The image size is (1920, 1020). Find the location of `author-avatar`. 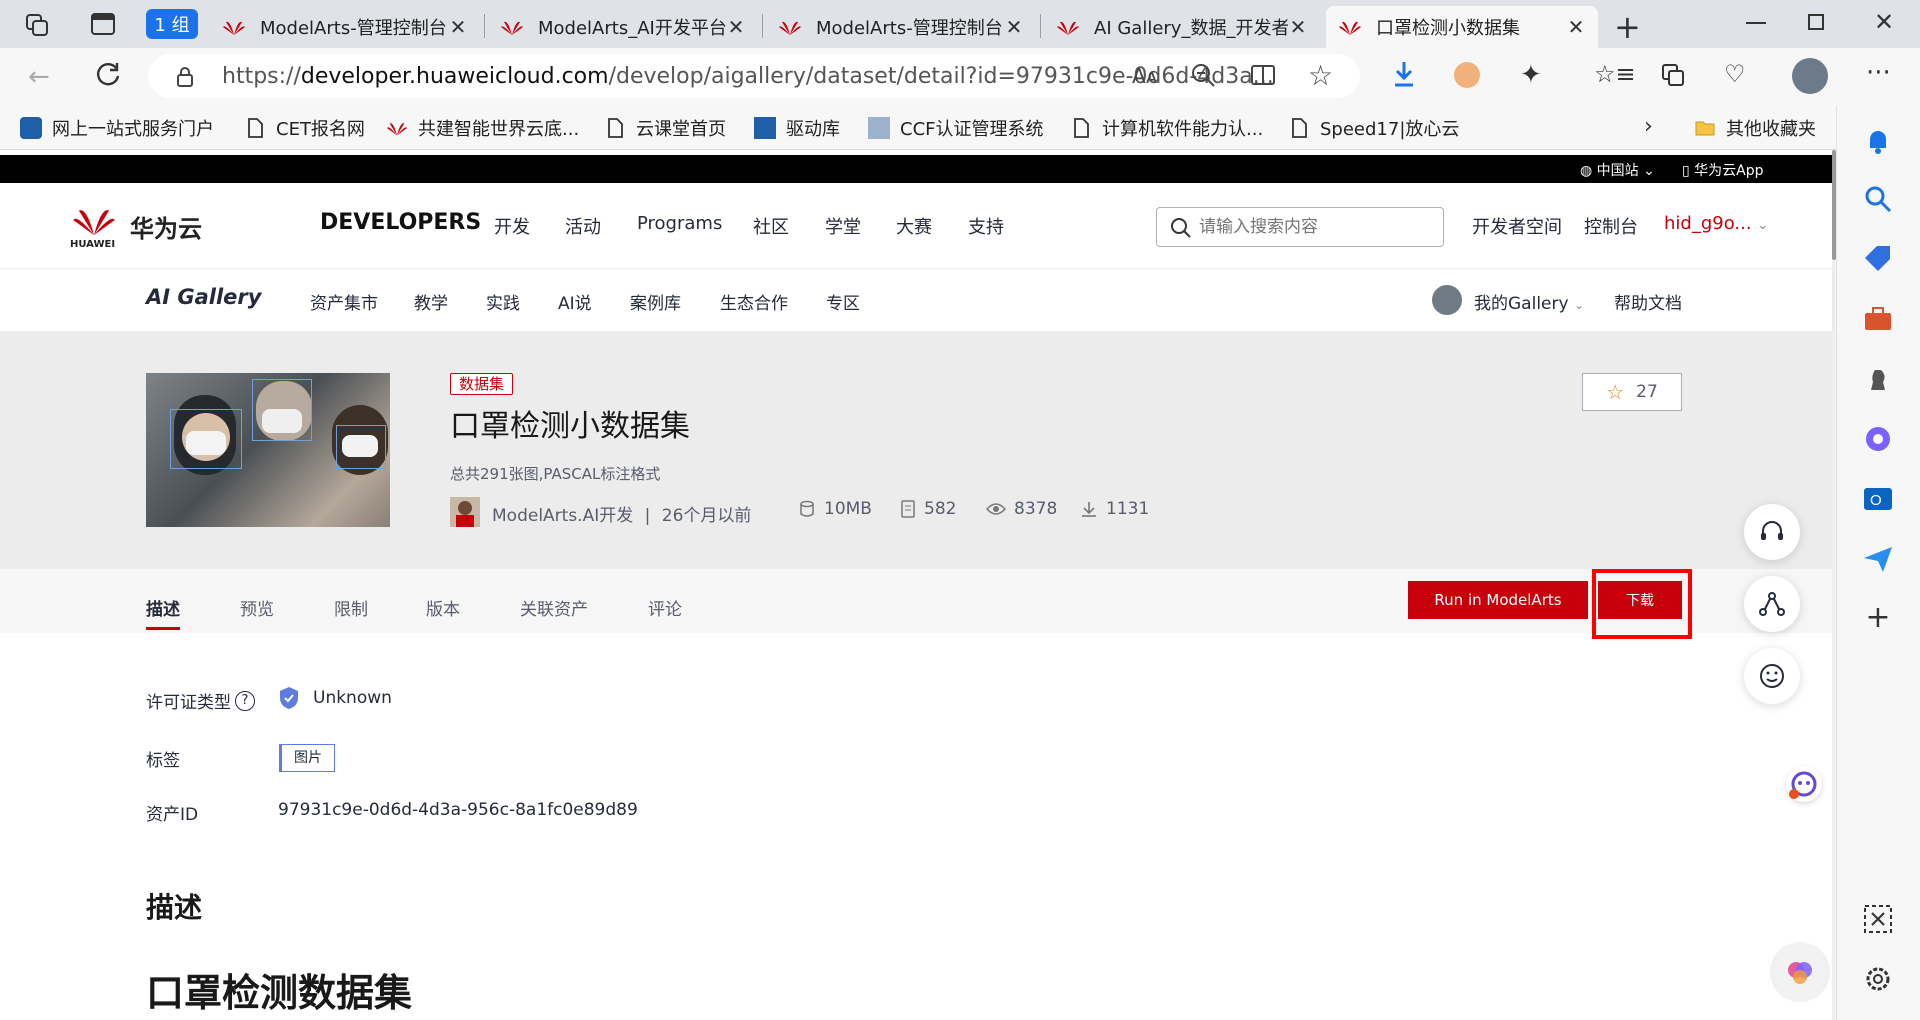

author-avatar is located at coordinates (465, 512).